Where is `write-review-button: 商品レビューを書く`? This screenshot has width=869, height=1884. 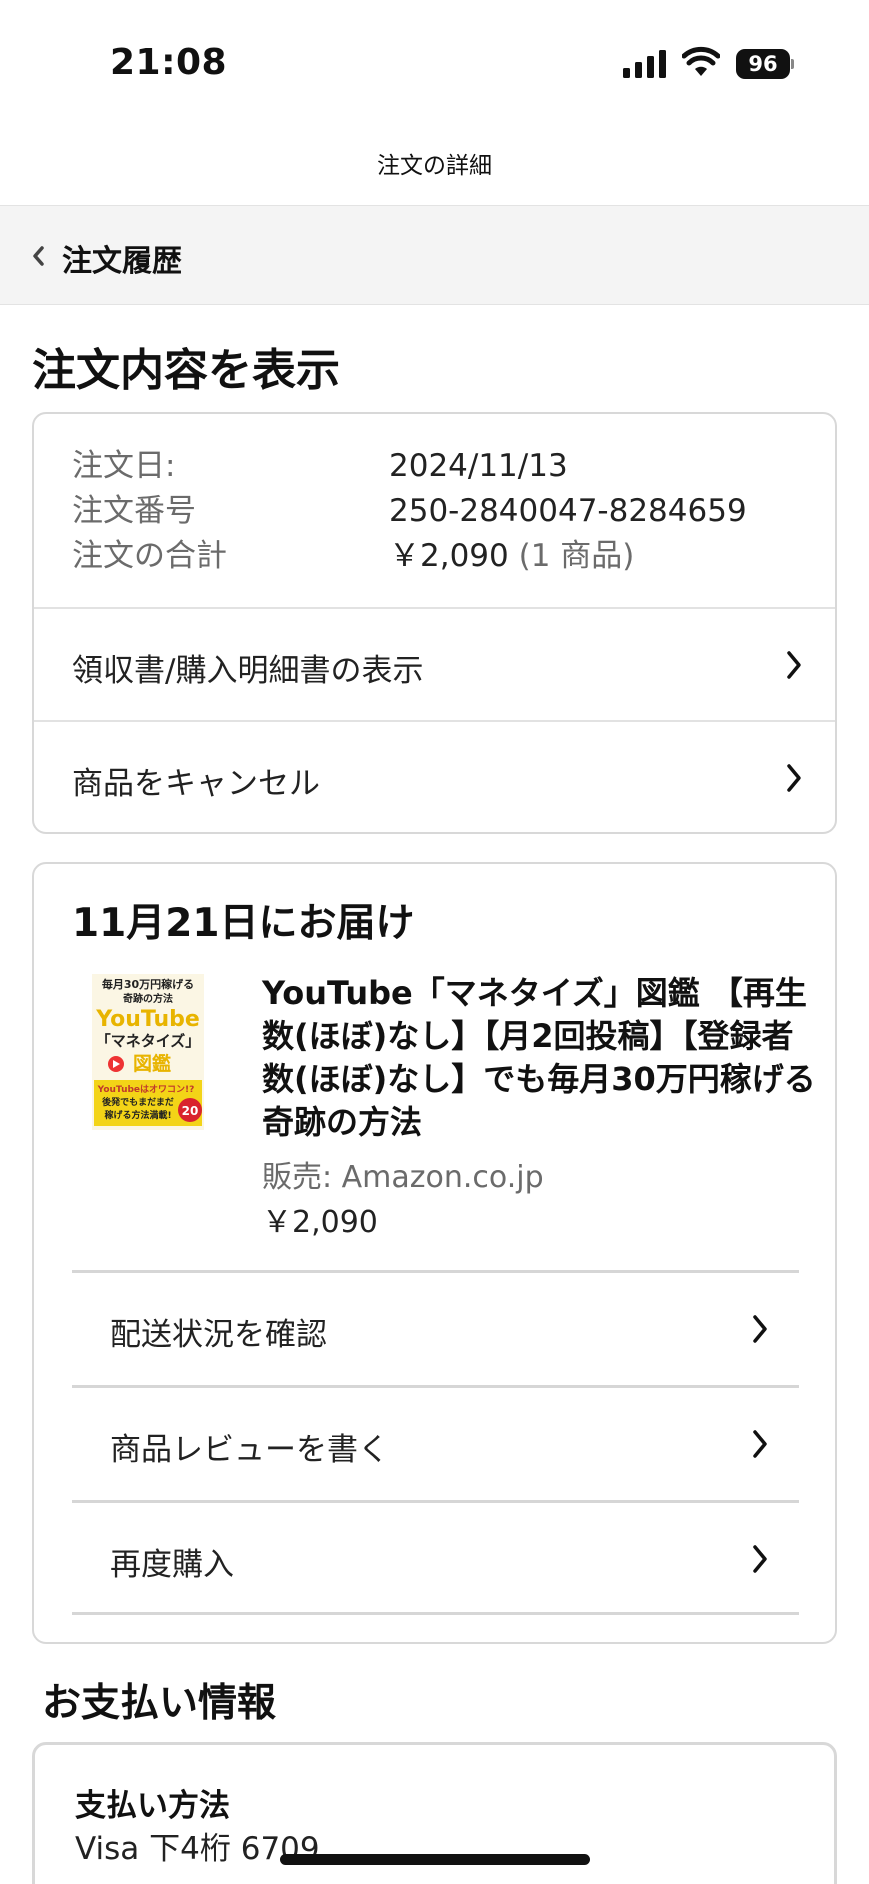
write-review-button: 商品レビューを書く is located at coordinates (435, 1442).